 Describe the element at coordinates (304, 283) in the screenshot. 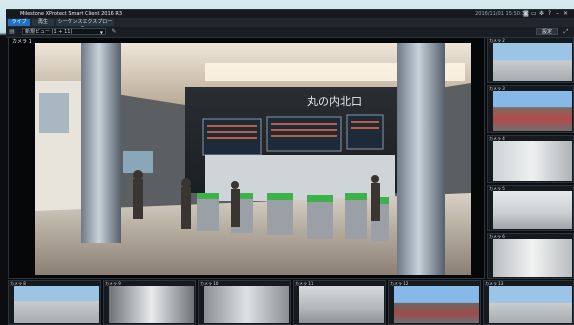

I see `camera-label: カメラ 11` at that location.